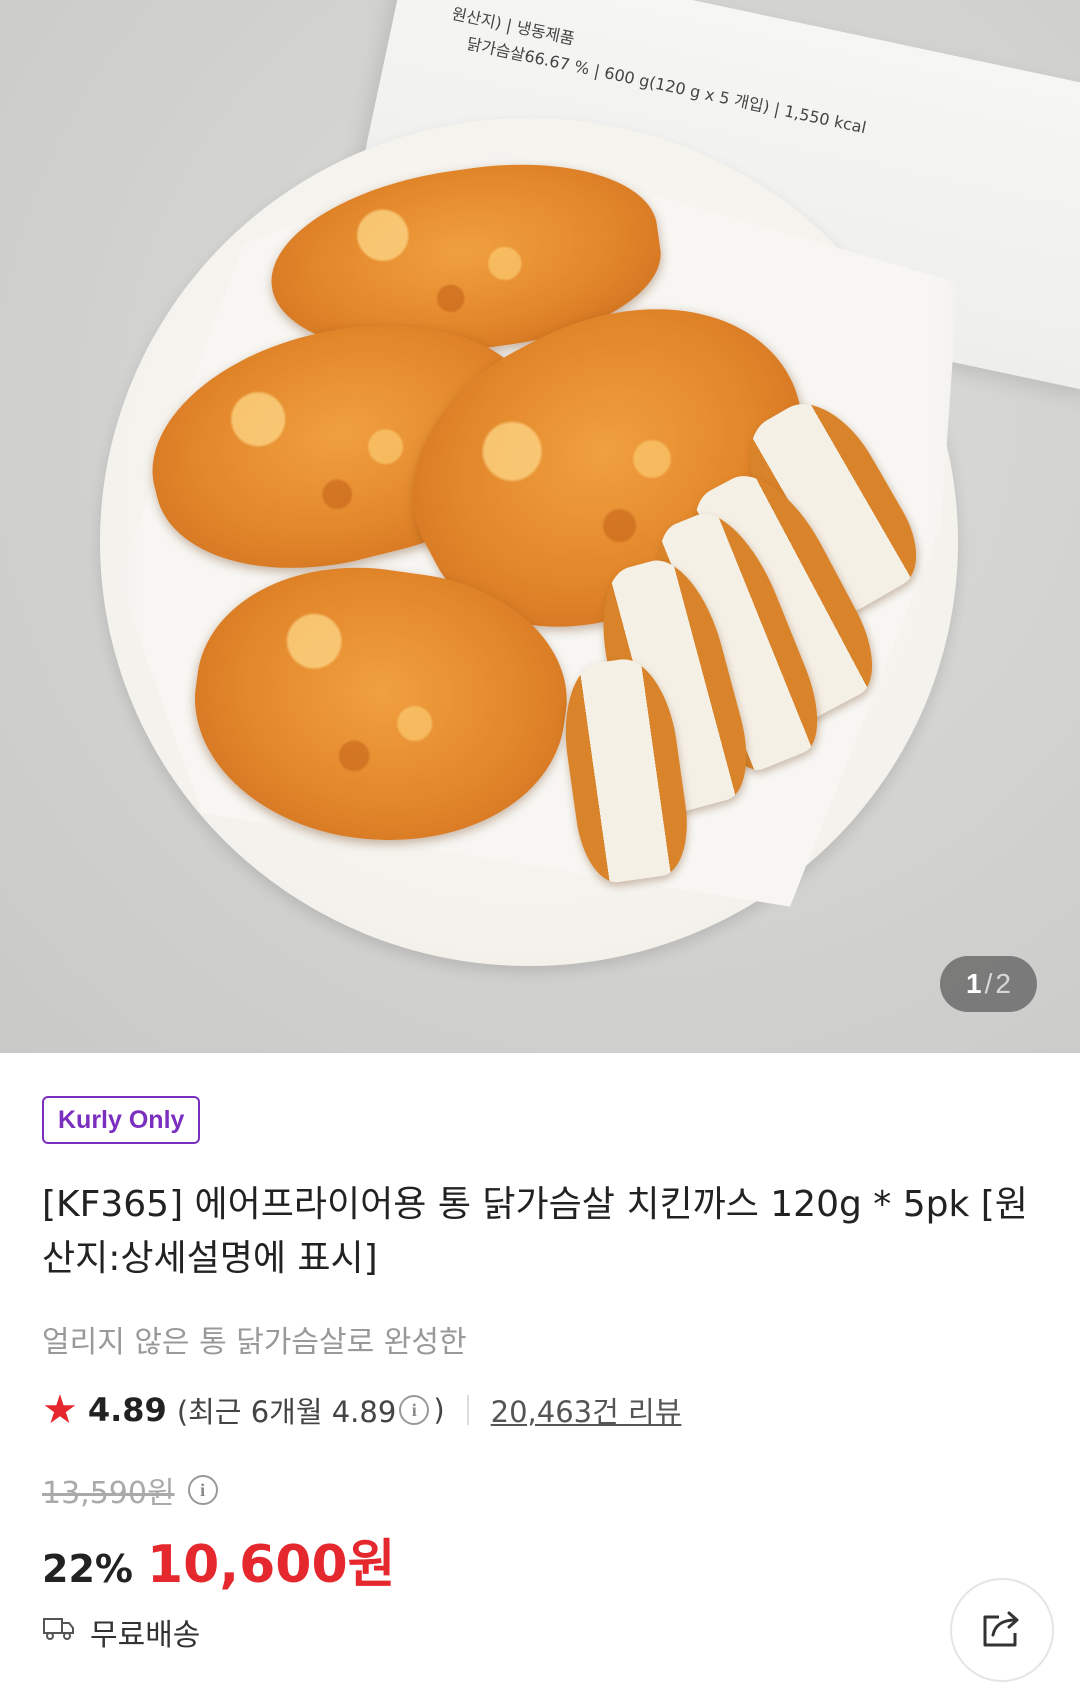 The image size is (1080, 1682). What do you see at coordinates (586, 1410) in the screenshot?
I see `review-count-link: 20,463건 리뷰` at bounding box center [586, 1410].